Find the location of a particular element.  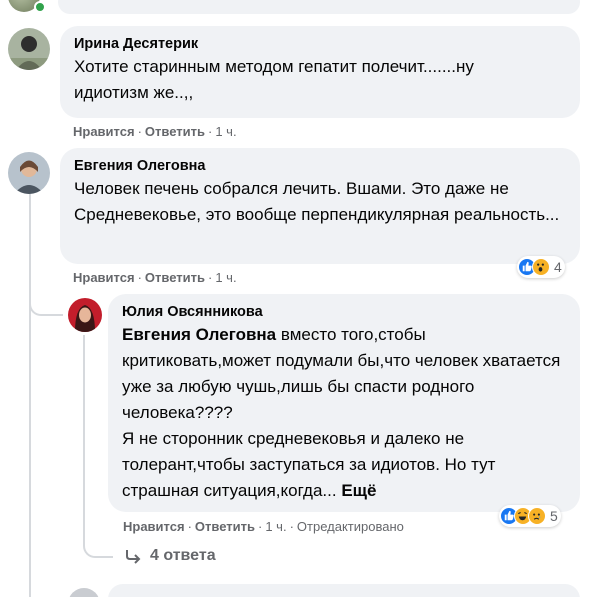

comment-bubble-next is located at coordinates (344, 590).